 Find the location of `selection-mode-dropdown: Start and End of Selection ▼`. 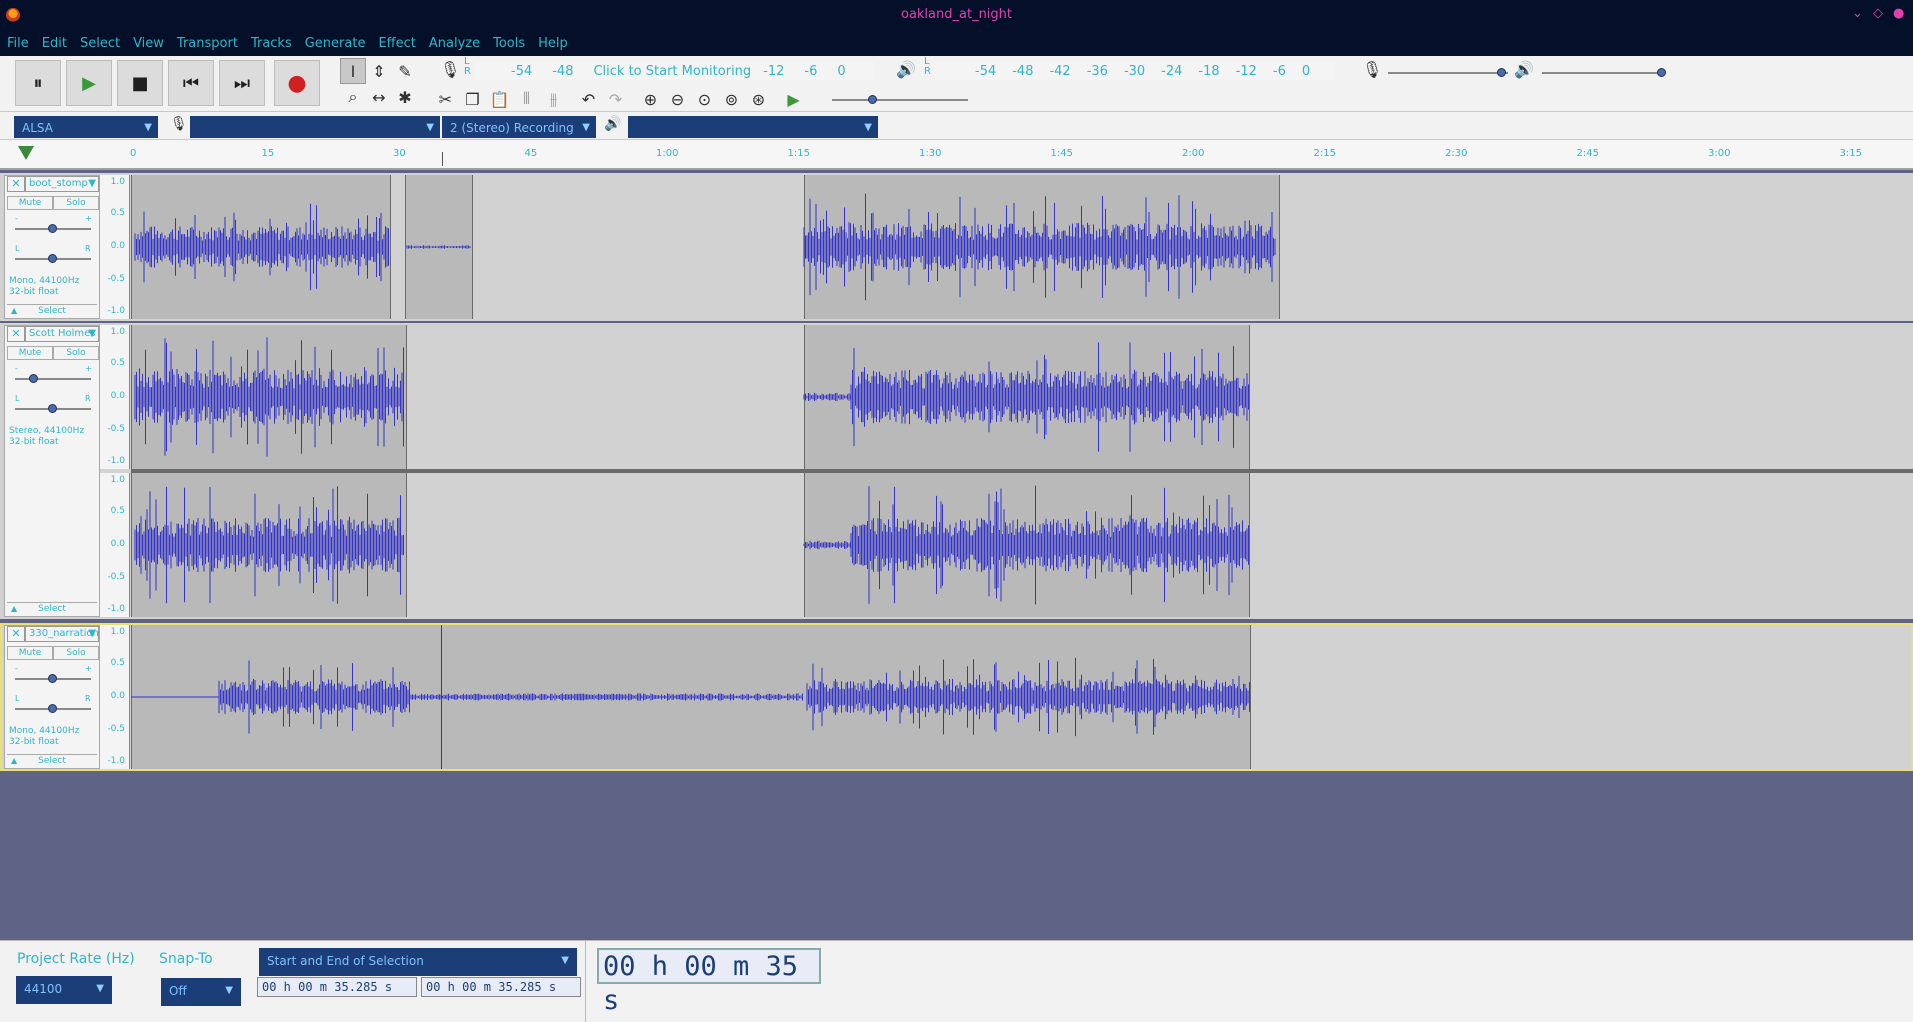

selection-mode-dropdown: Start and End of Selection ▼ is located at coordinates (418, 962).